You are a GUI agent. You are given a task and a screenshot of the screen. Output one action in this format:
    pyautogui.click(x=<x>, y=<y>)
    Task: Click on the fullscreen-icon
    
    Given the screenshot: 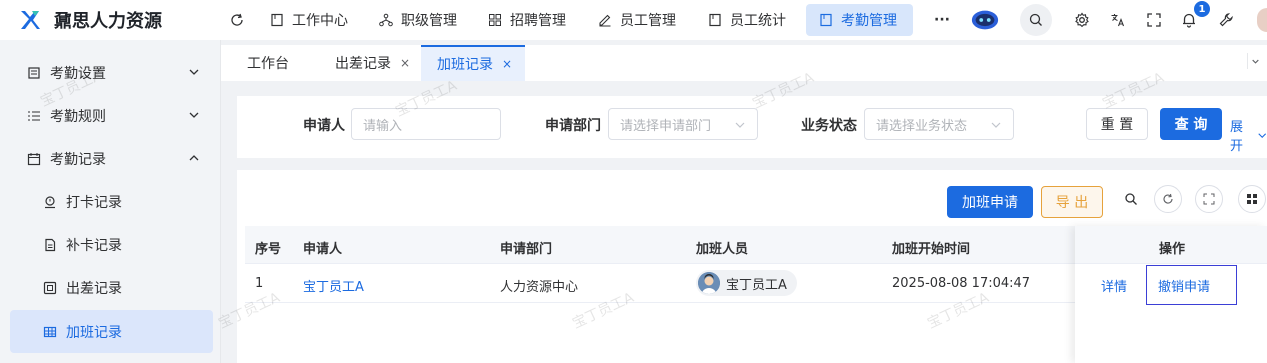 What is the action you would take?
    pyautogui.click(x=1154, y=20)
    